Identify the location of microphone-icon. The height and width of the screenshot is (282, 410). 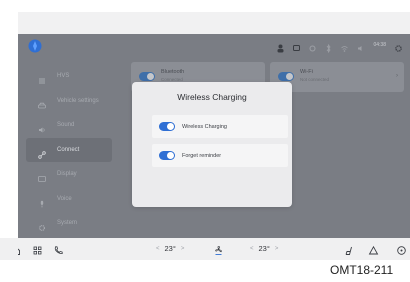
(42, 201).